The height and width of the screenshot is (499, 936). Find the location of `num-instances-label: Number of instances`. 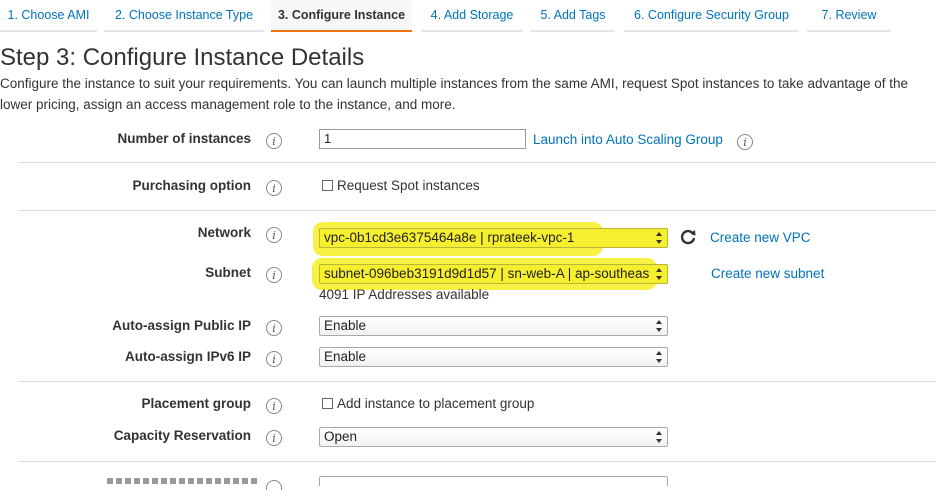

num-instances-label: Number of instances is located at coordinates (184, 138).